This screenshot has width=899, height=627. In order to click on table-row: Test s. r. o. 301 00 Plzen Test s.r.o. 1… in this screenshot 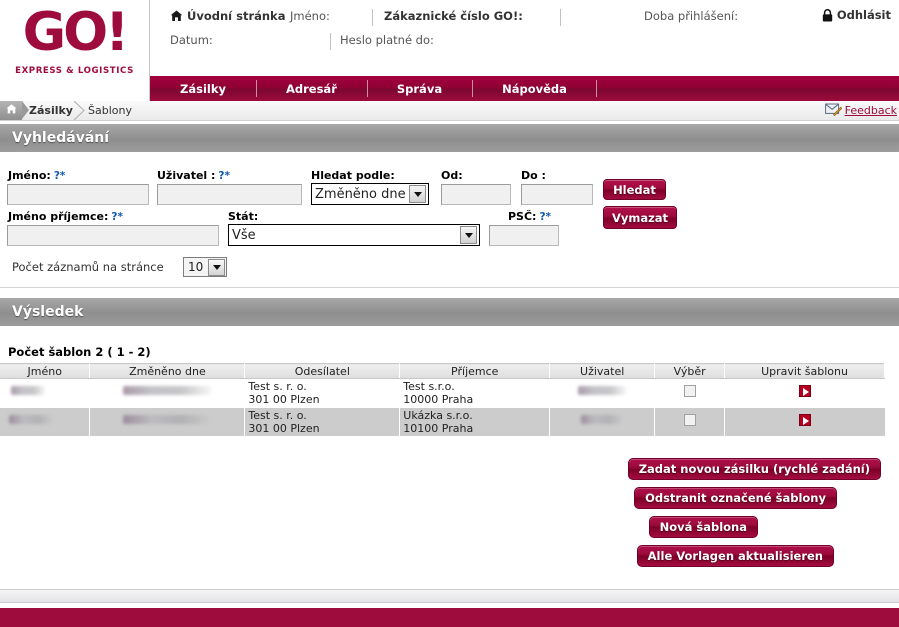, I will do `click(442, 393)`.